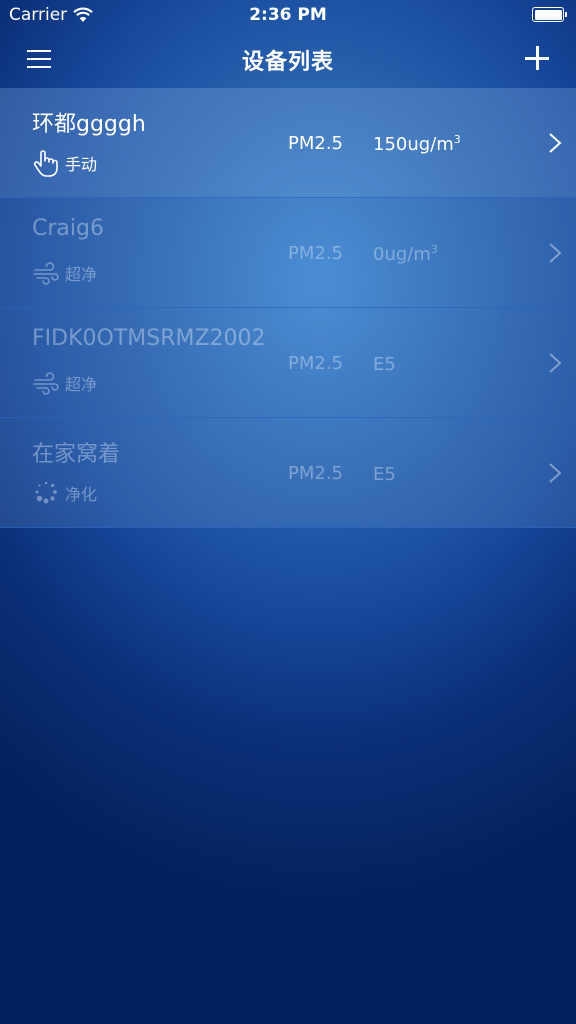 The image size is (576, 1024). Describe the element at coordinates (287, 62) in the screenshot. I see `page-title: 设备列表` at that location.